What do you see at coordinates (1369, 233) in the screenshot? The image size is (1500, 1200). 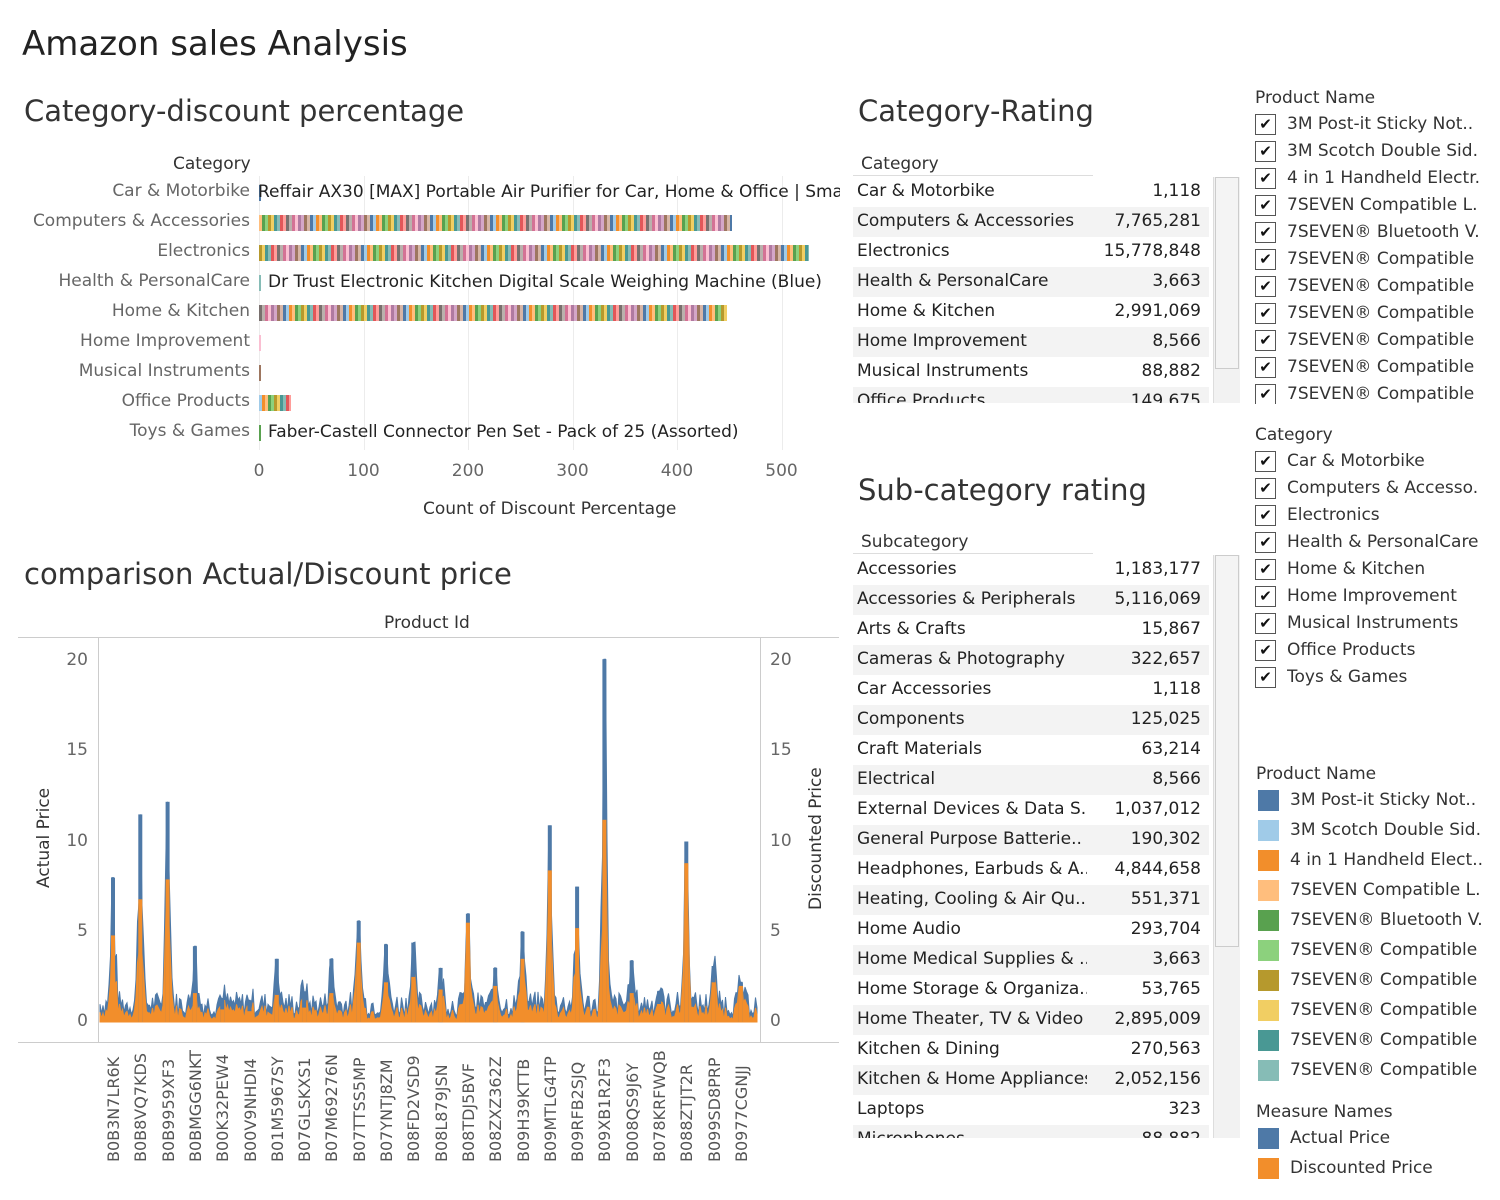 I see `product-name-filter-item: ✔ 7SEVEN® Bluetooth V..` at bounding box center [1369, 233].